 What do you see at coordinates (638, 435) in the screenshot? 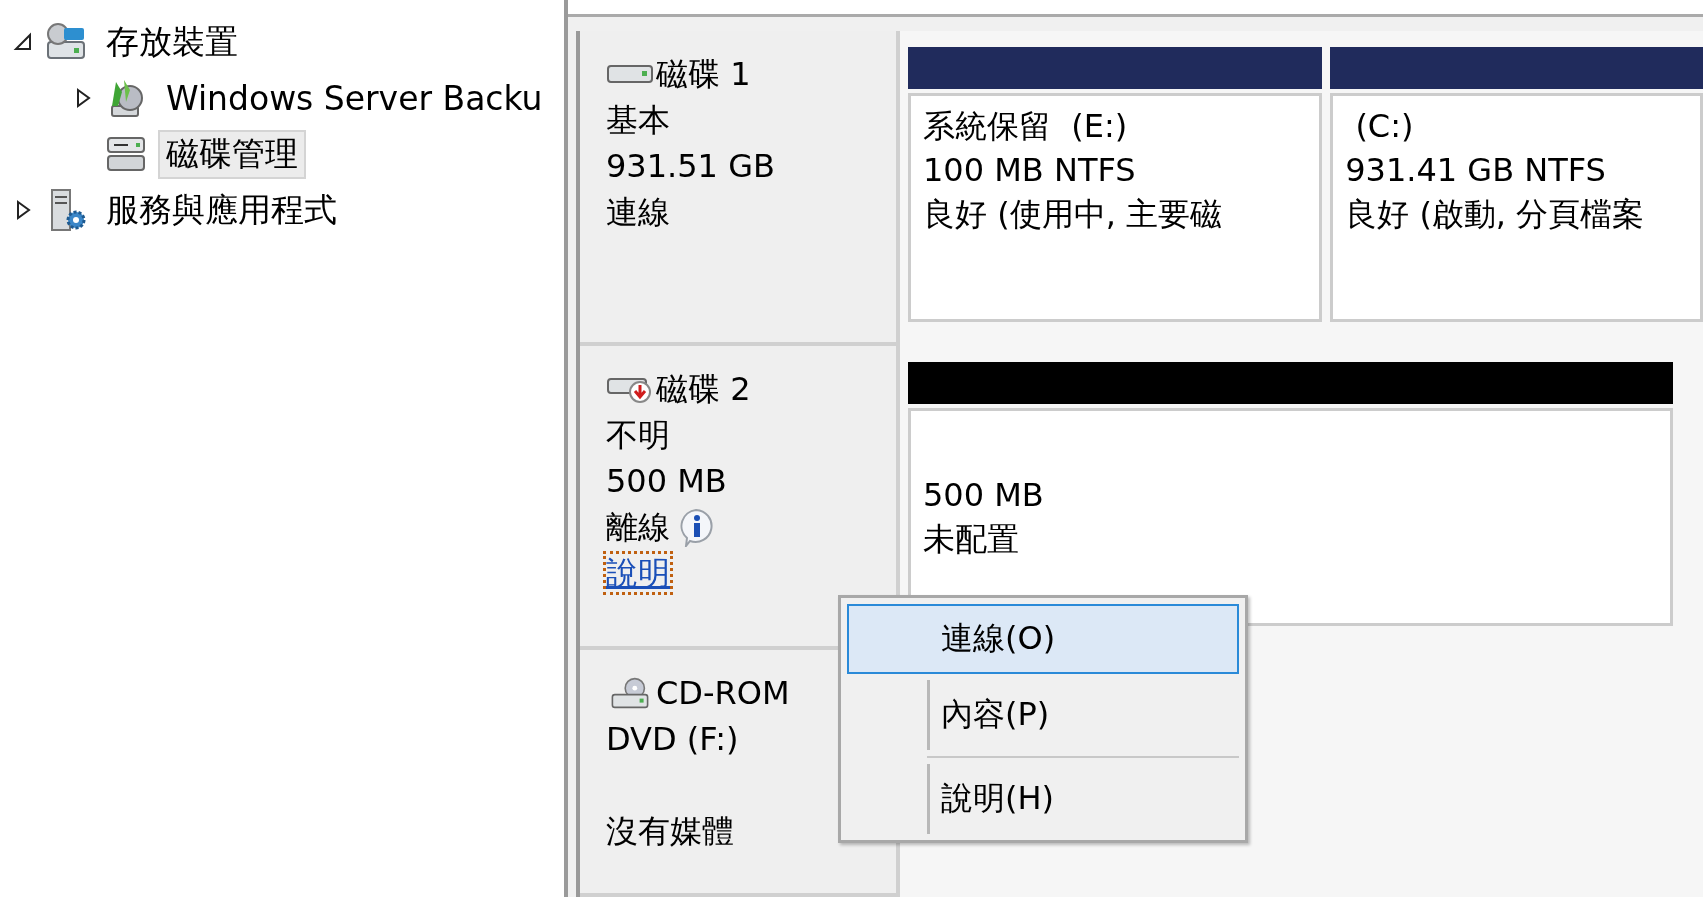
I see `disk-info: 不明` at bounding box center [638, 435].